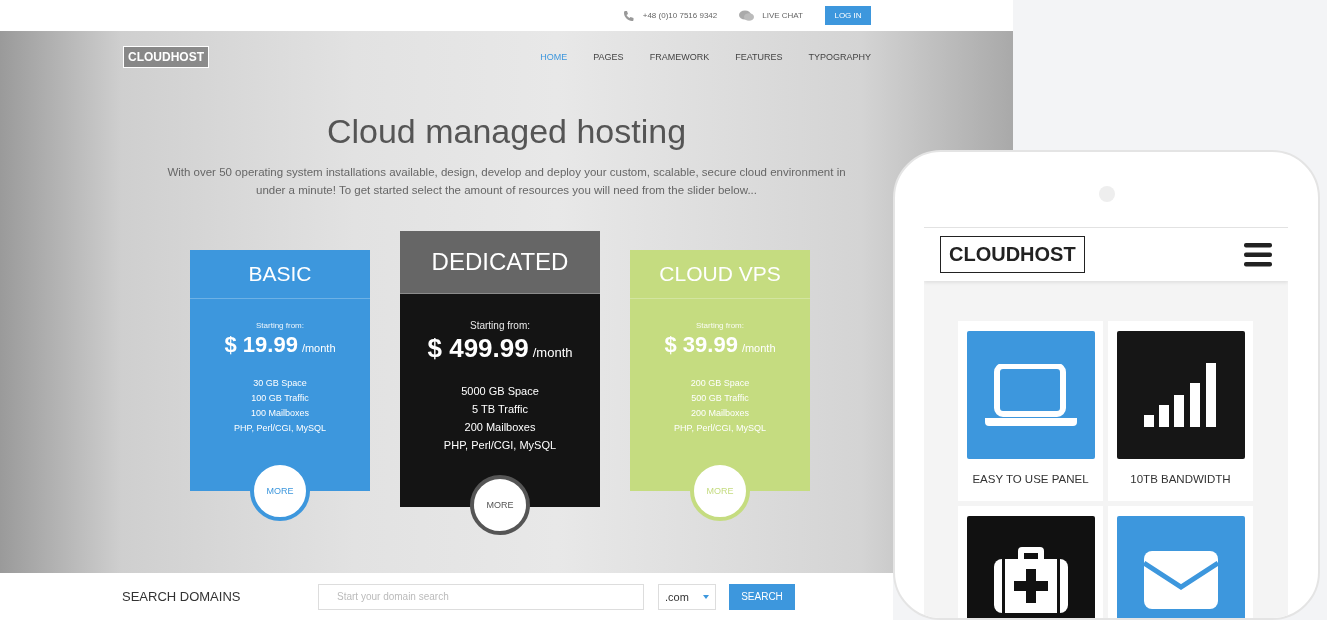 The width and height of the screenshot is (1327, 620). I want to click on feature-tile: 10TB BANDWIDTH, so click(1180, 411).